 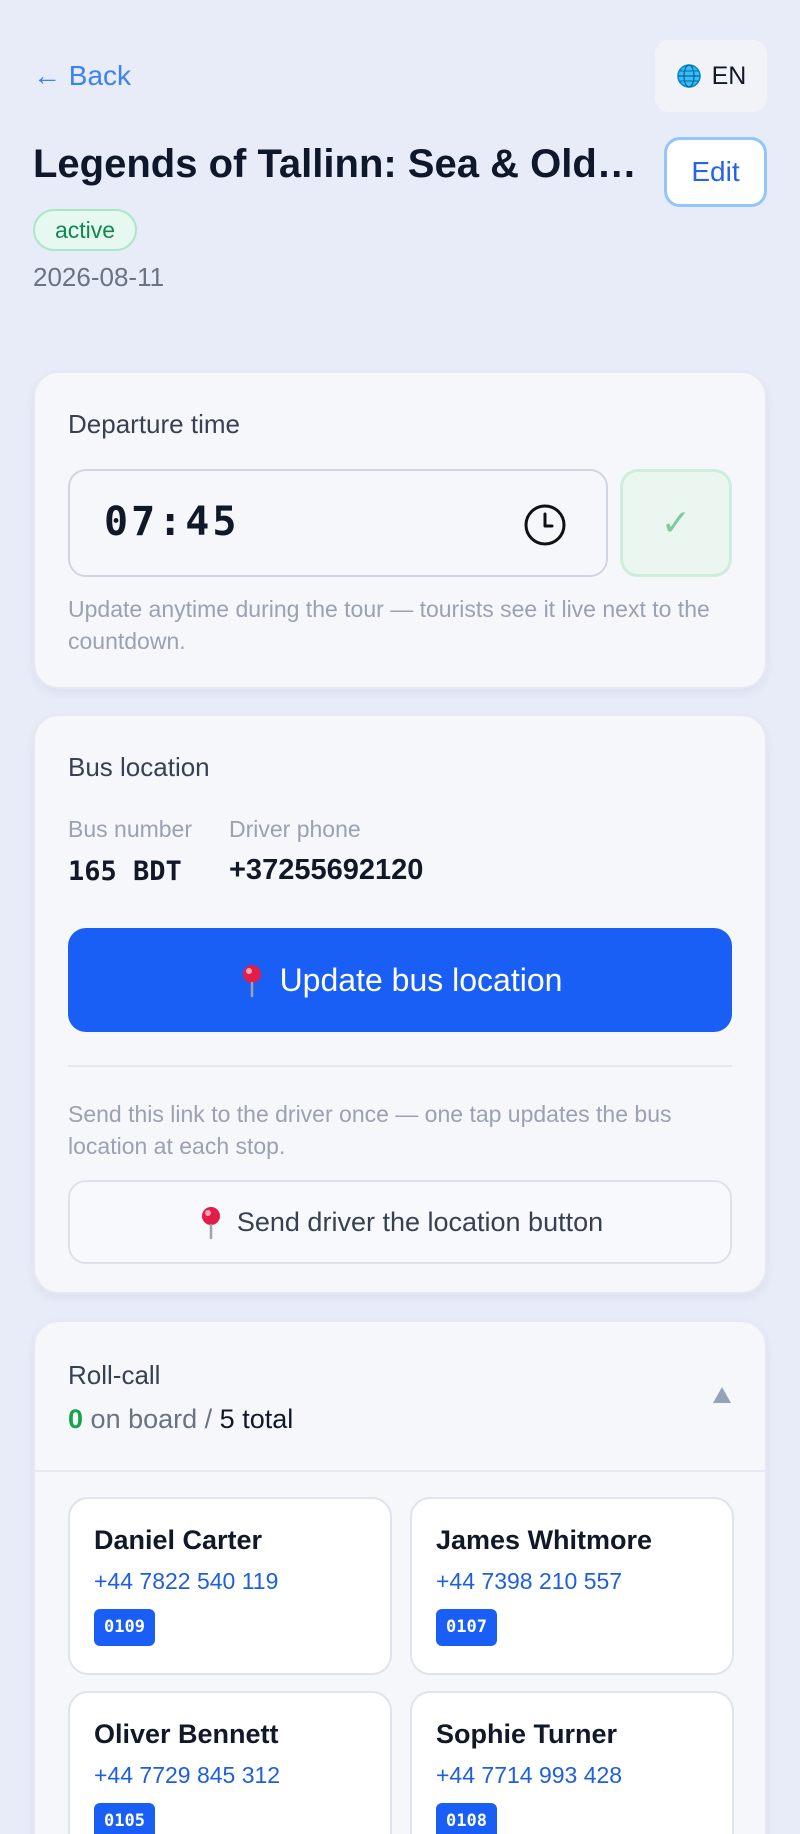 What do you see at coordinates (125, 871) in the screenshot?
I see `bus-number-value: 165 BDT` at bounding box center [125, 871].